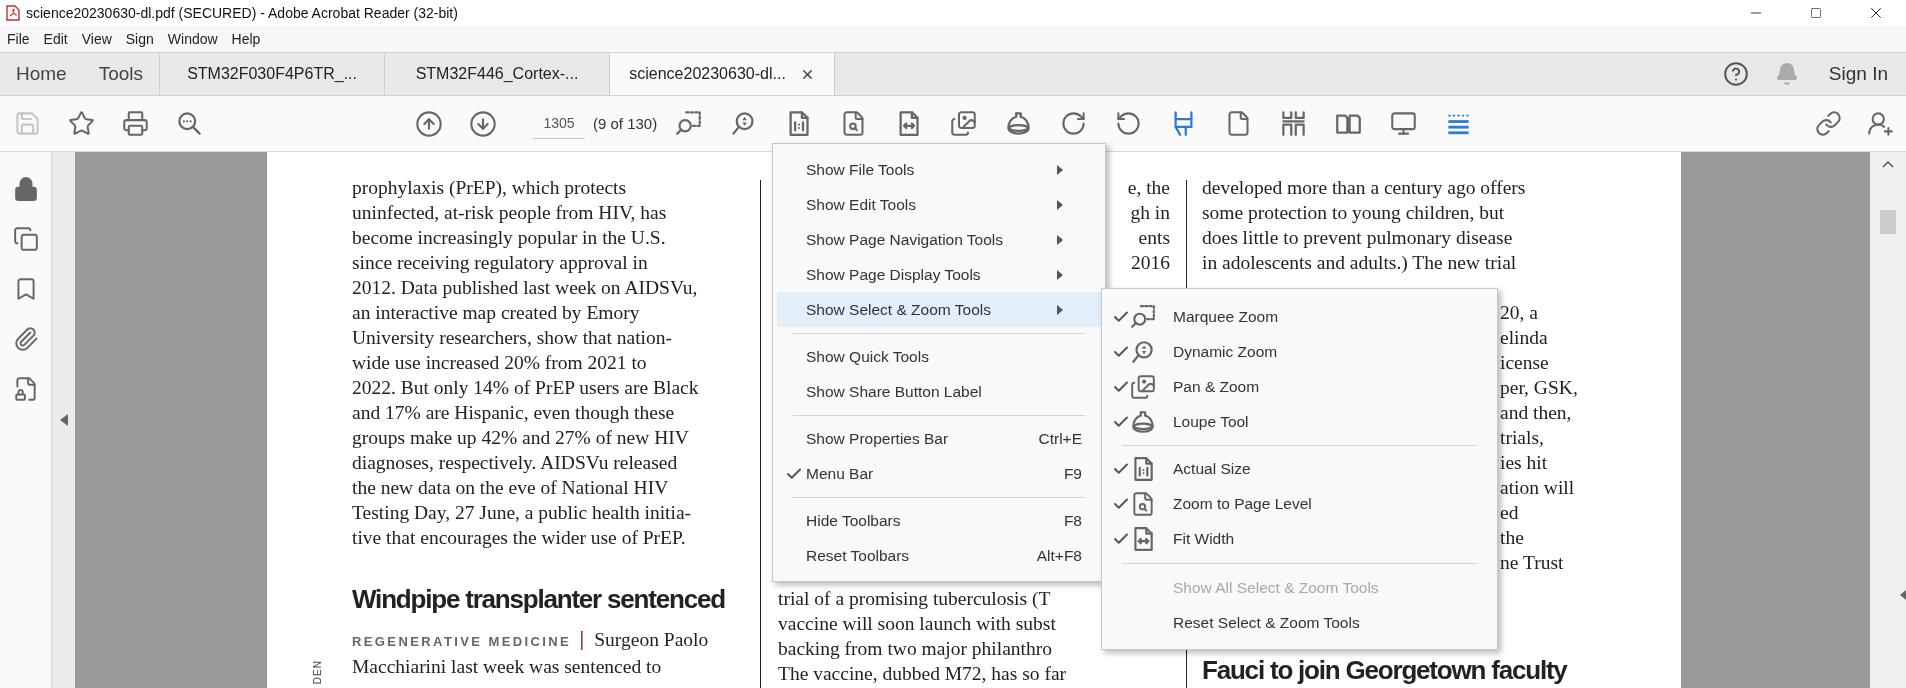 This screenshot has width=1906, height=688. What do you see at coordinates (1828, 123) in the screenshot?
I see `link-icon` at bounding box center [1828, 123].